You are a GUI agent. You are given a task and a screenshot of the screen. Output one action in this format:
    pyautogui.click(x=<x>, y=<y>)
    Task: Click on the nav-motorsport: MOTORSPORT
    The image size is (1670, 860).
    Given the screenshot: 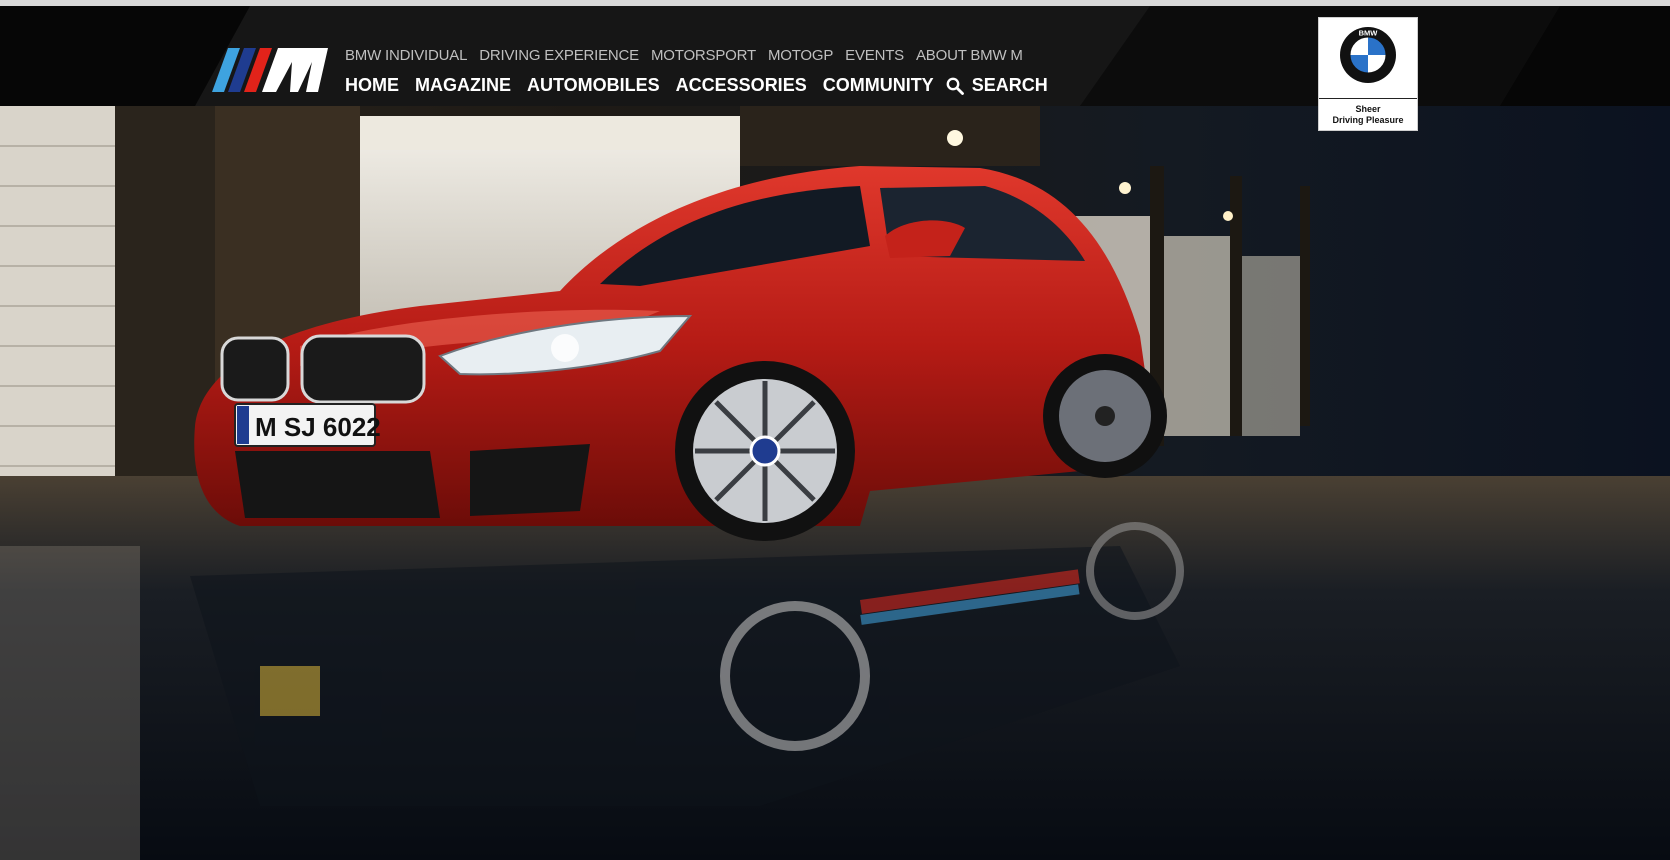 What is the action you would take?
    pyautogui.click(x=703, y=55)
    